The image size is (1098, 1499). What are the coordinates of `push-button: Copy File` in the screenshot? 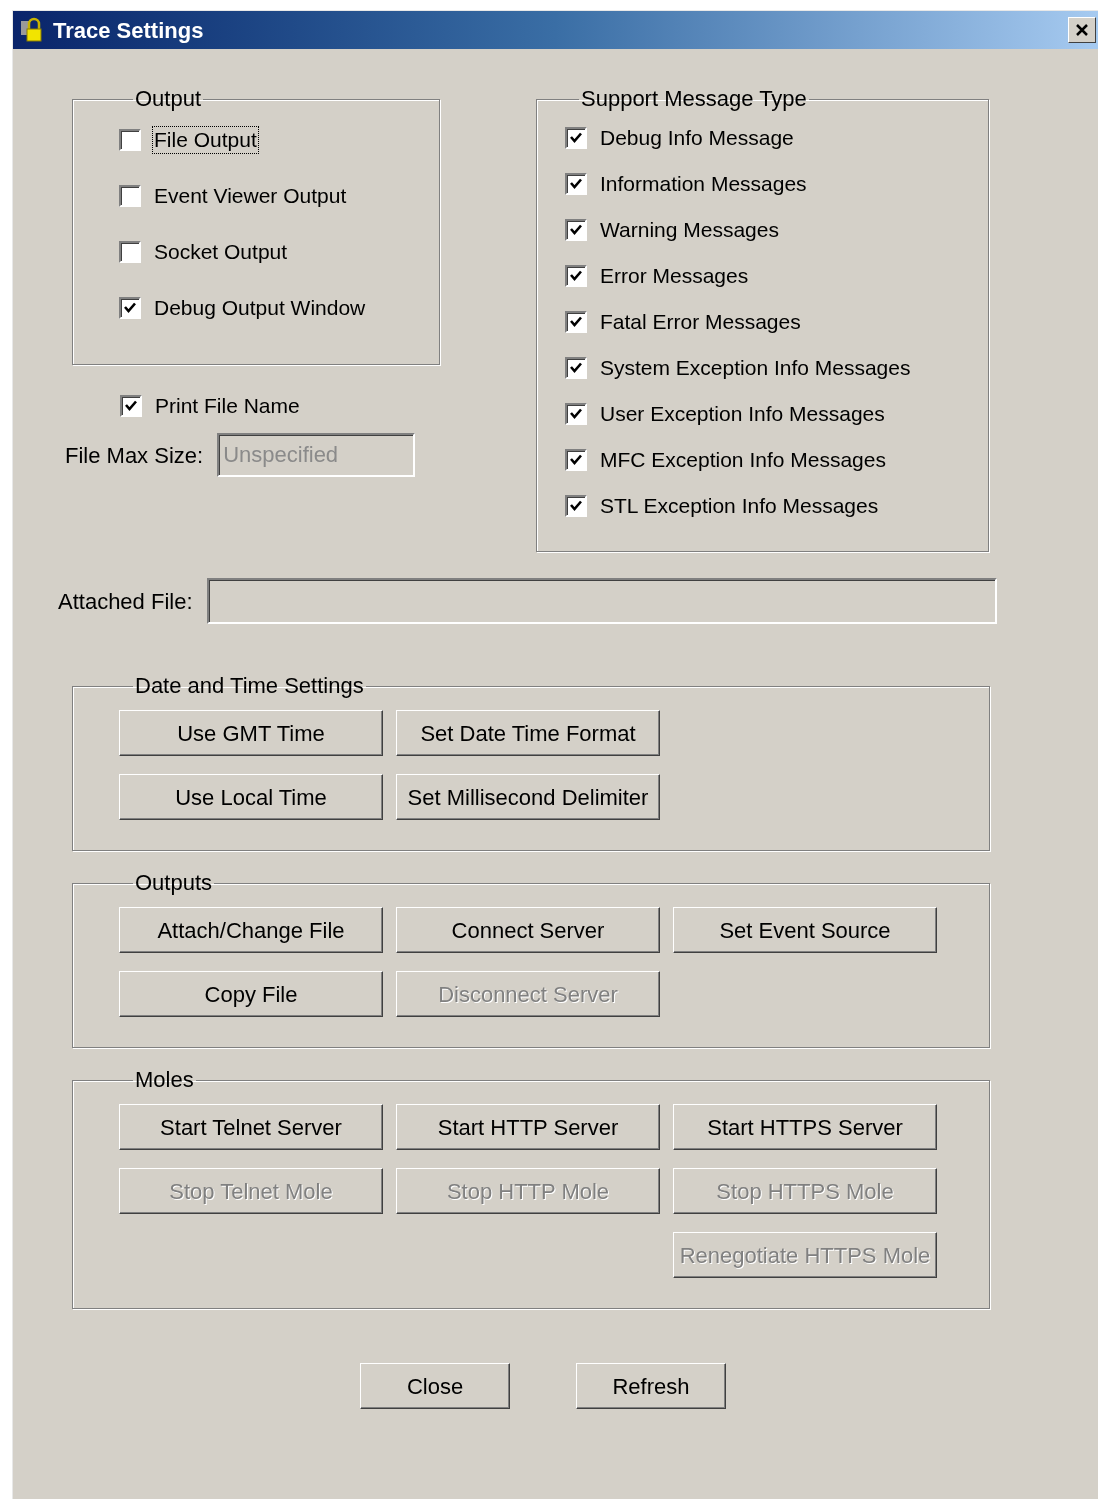 It's located at (251, 994).